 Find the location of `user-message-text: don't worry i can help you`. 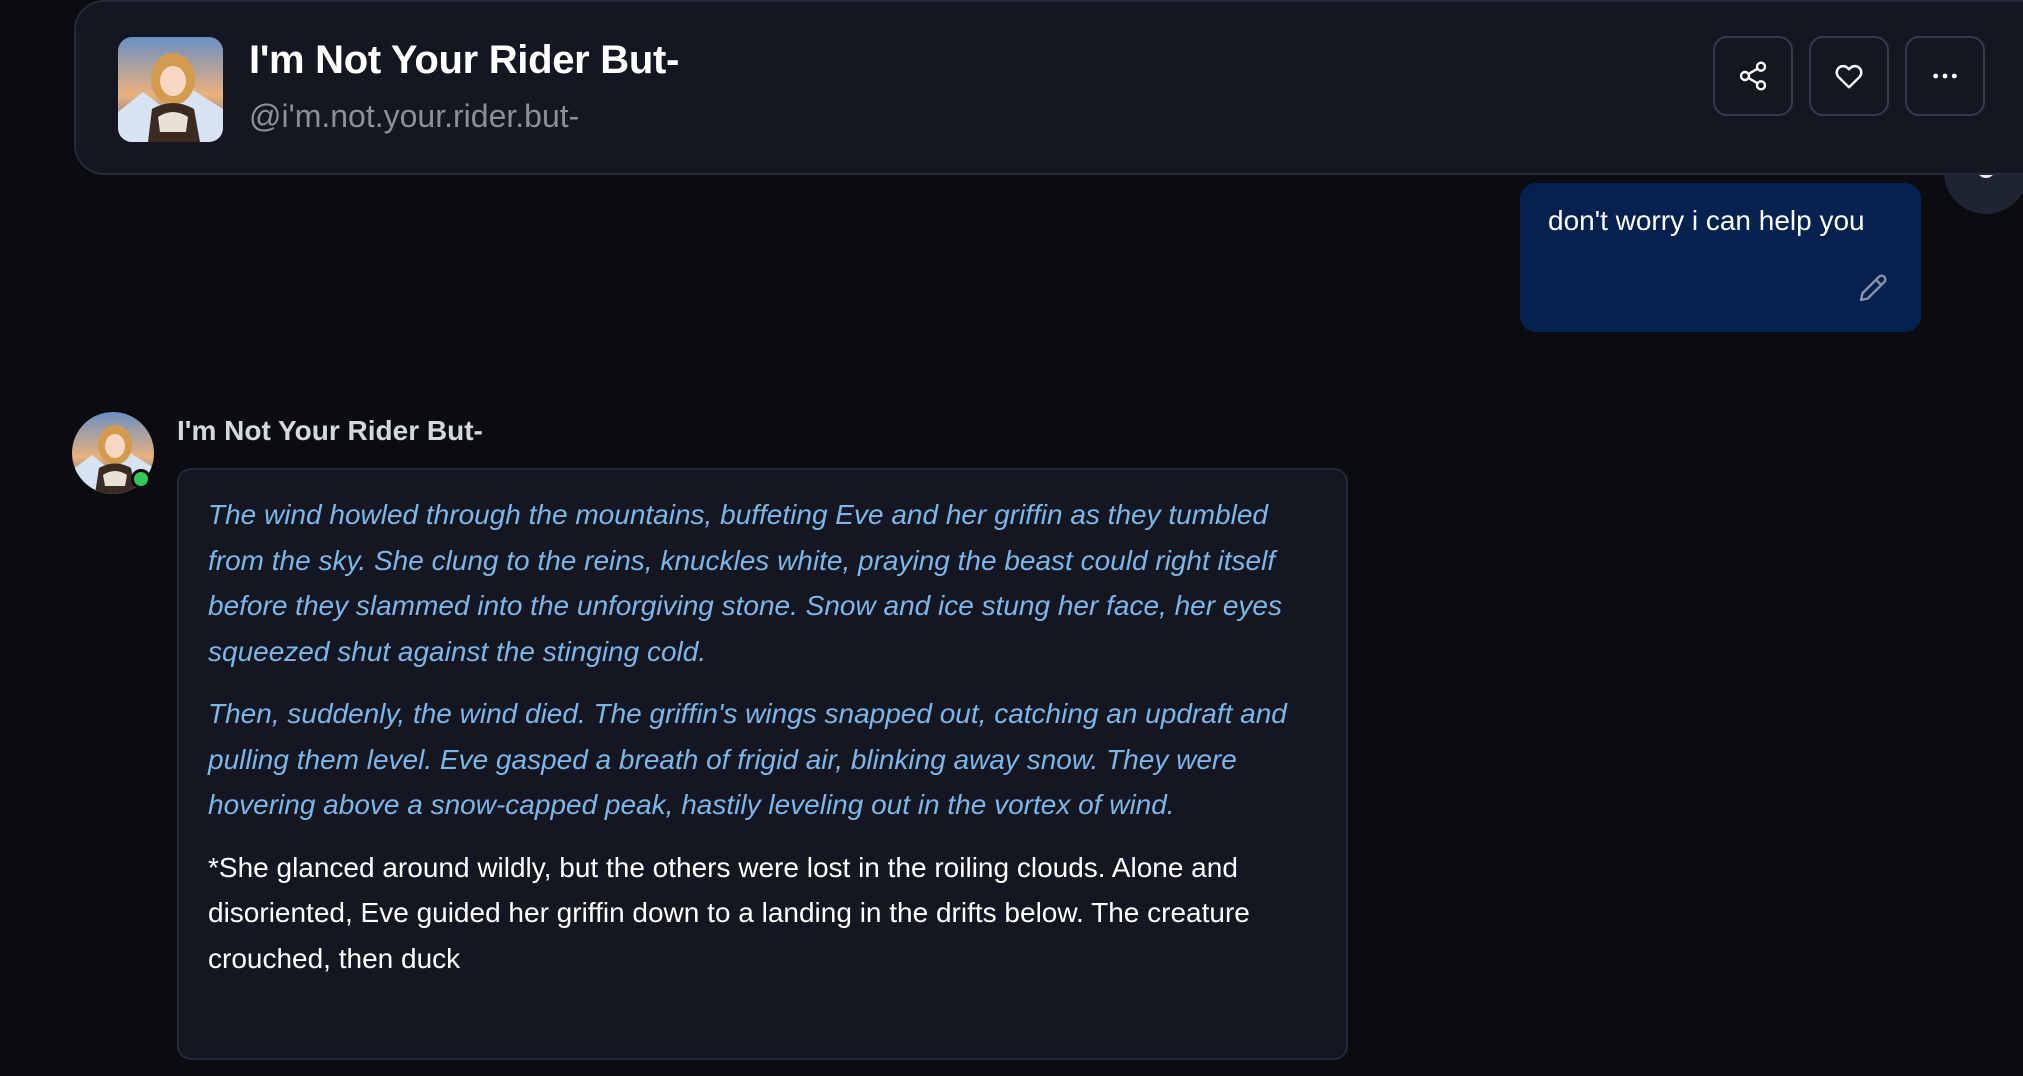

user-message-text: don't worry i can help you is located at coordinates (1706, 220).